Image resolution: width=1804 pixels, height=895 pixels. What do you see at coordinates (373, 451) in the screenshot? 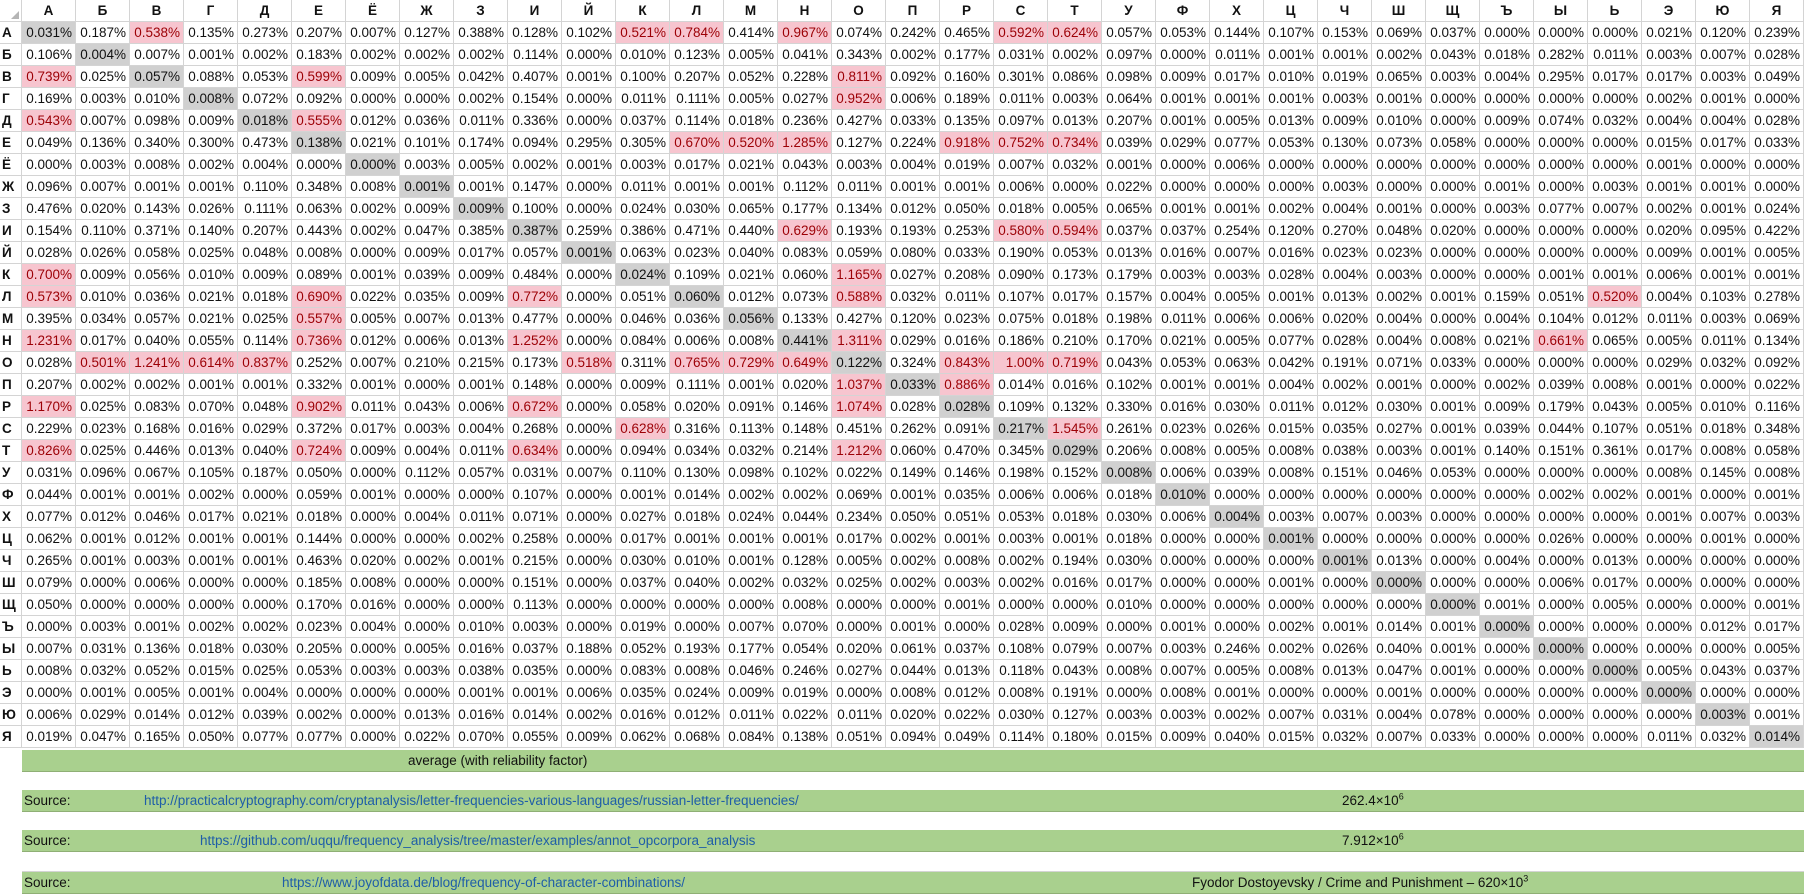
I see `table-cell: 0.009%` at bounding box center [373, 451].